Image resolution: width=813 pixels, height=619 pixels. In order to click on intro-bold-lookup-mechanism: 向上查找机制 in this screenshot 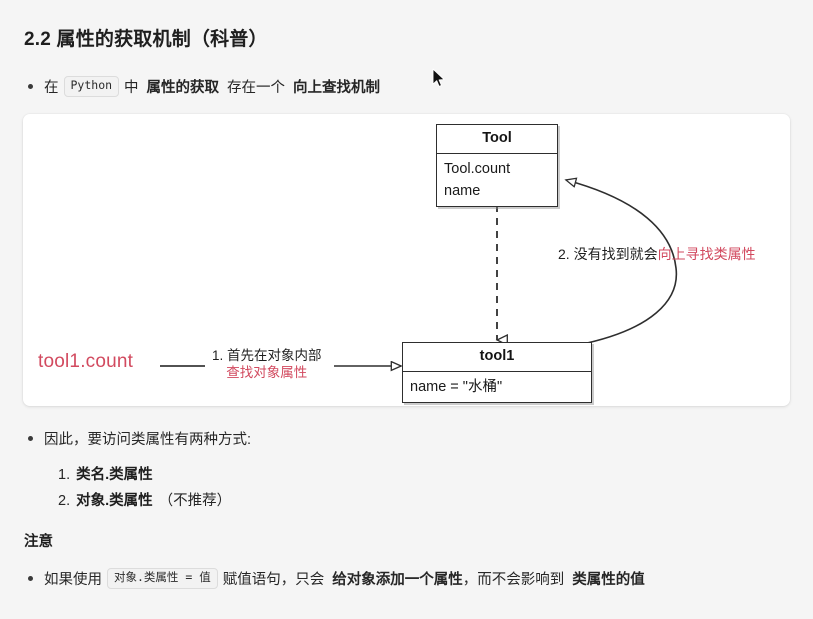, I will do `click(337, 88)`.